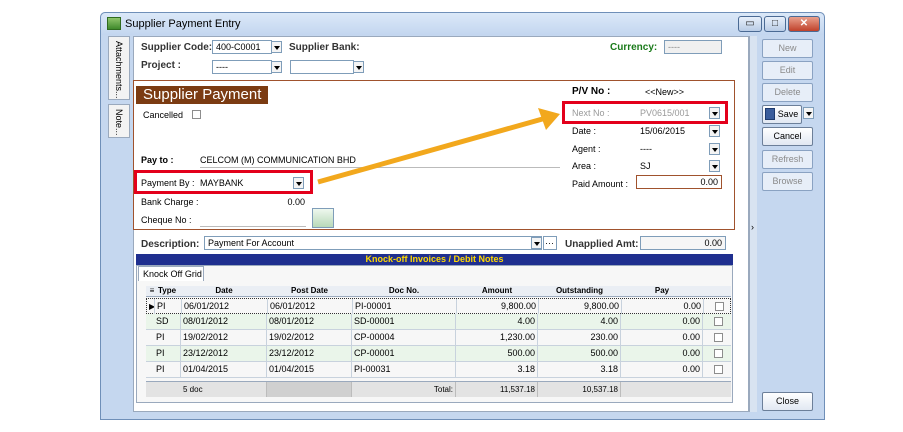 The width and height of the screenshot is (903, 432). What do you see at coordinates (177, 47) in the screenshot?
I see `supplier-code-label: Supplier Code:` at bounding box center [177, 47].